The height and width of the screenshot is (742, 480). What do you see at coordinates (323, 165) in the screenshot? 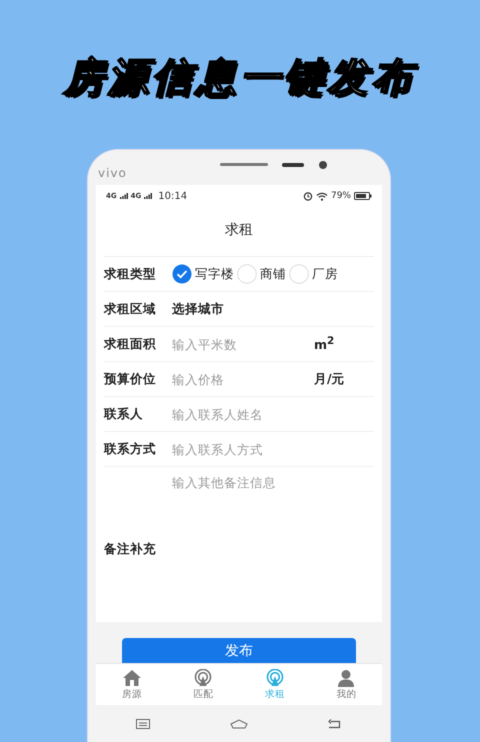
I see `camera-icon` at bounding box center [323, 165].